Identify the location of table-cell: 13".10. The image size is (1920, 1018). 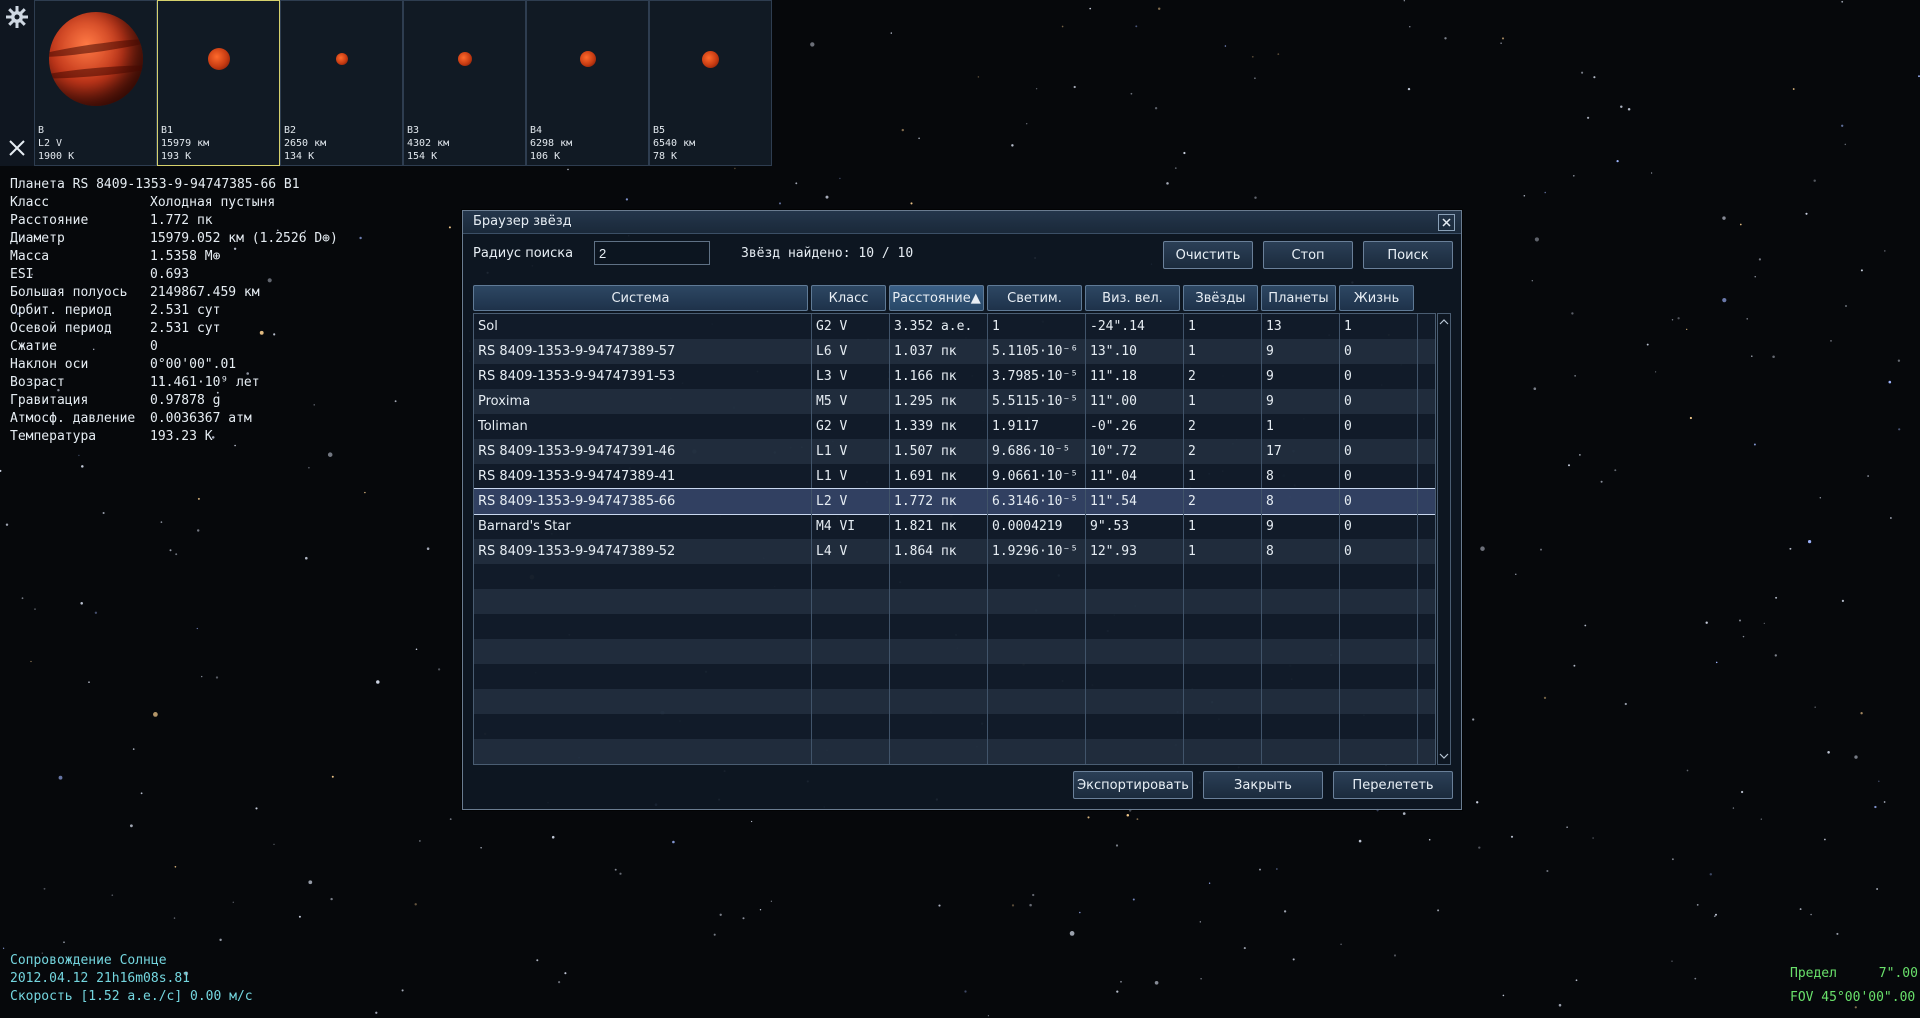
(1135, 351).